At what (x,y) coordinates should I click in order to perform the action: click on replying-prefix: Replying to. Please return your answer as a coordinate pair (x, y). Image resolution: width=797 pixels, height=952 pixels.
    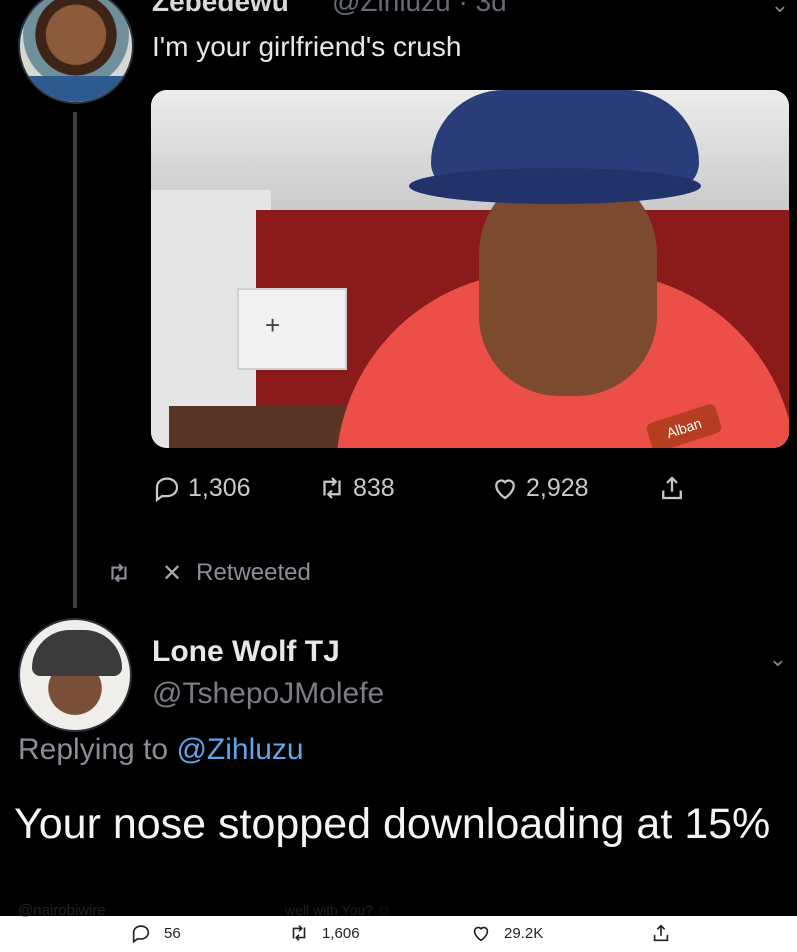
    Looking at the image, I should click on (93, 749).